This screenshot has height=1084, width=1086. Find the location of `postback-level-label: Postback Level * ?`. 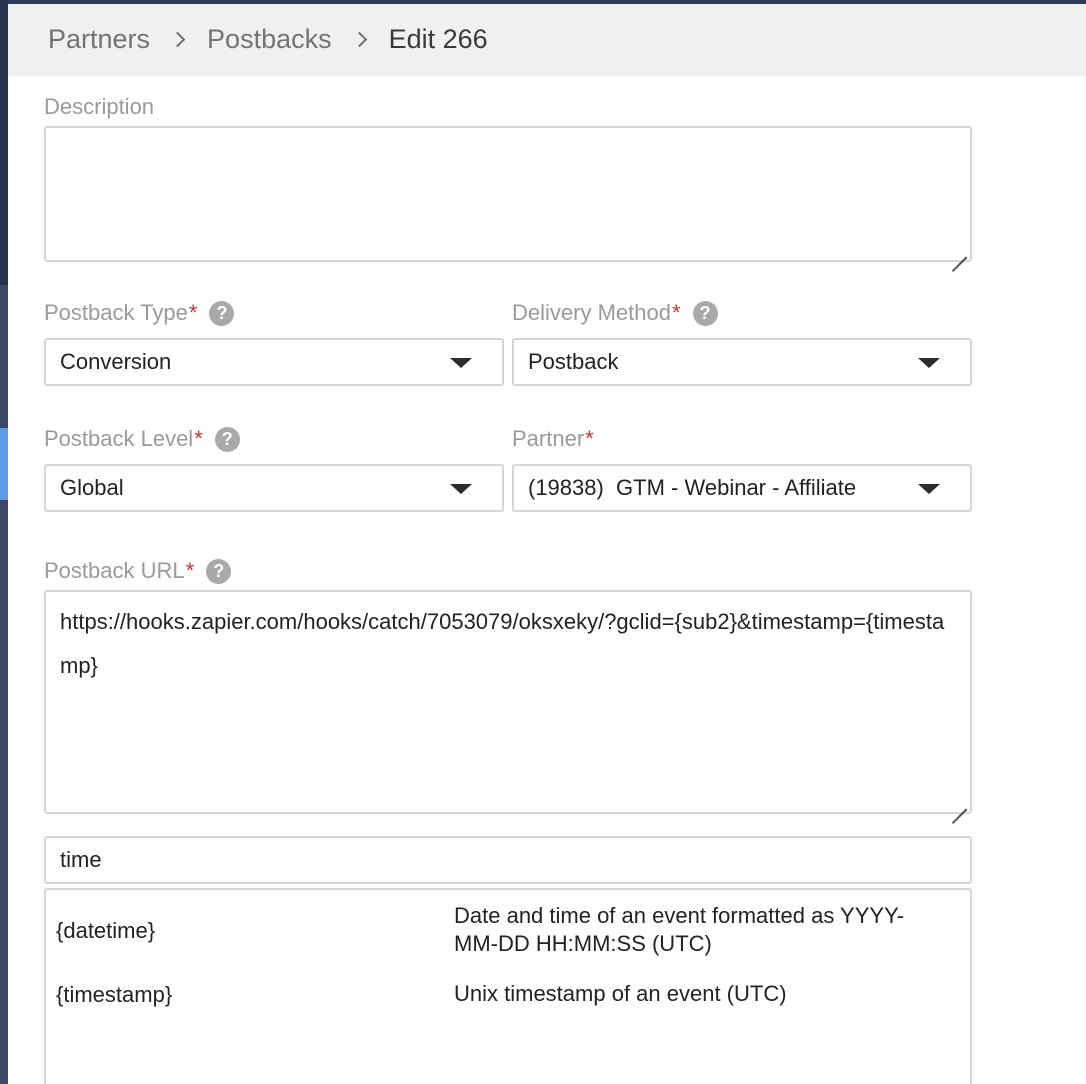

postback-level-label: Postback Level * ? is located at coordinates (142, 439).